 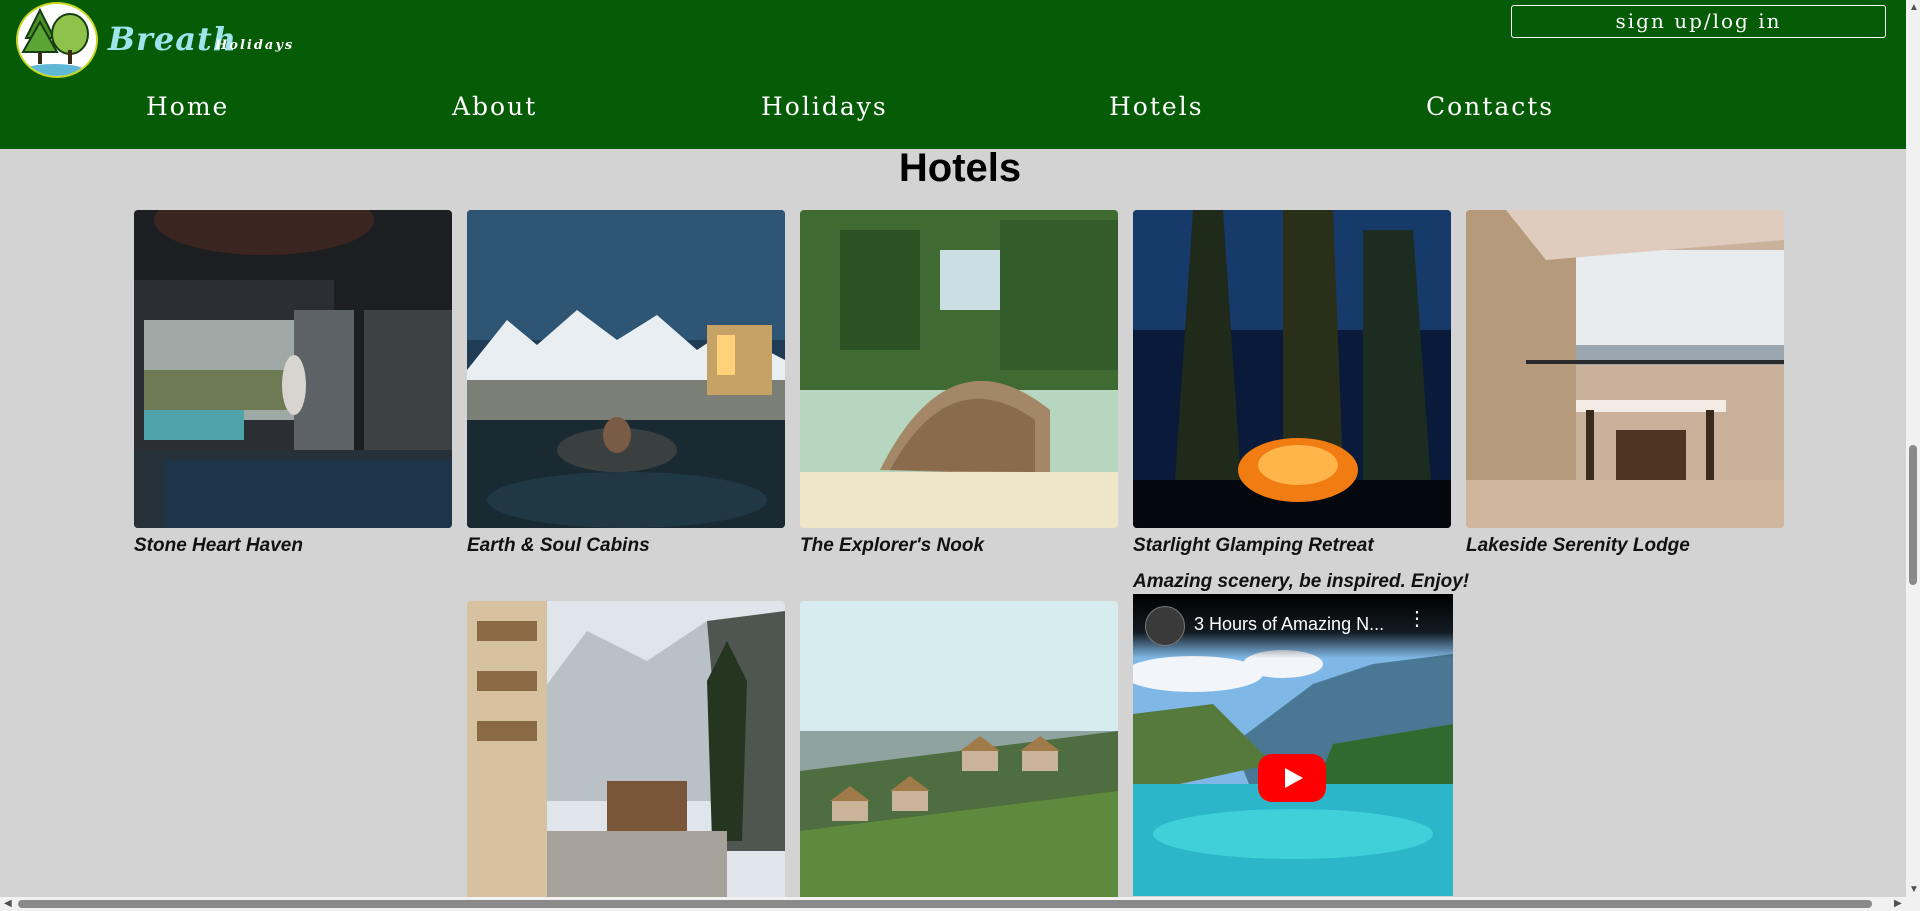 I want to click on tree-logo-icon, so click(x=57, y=40).